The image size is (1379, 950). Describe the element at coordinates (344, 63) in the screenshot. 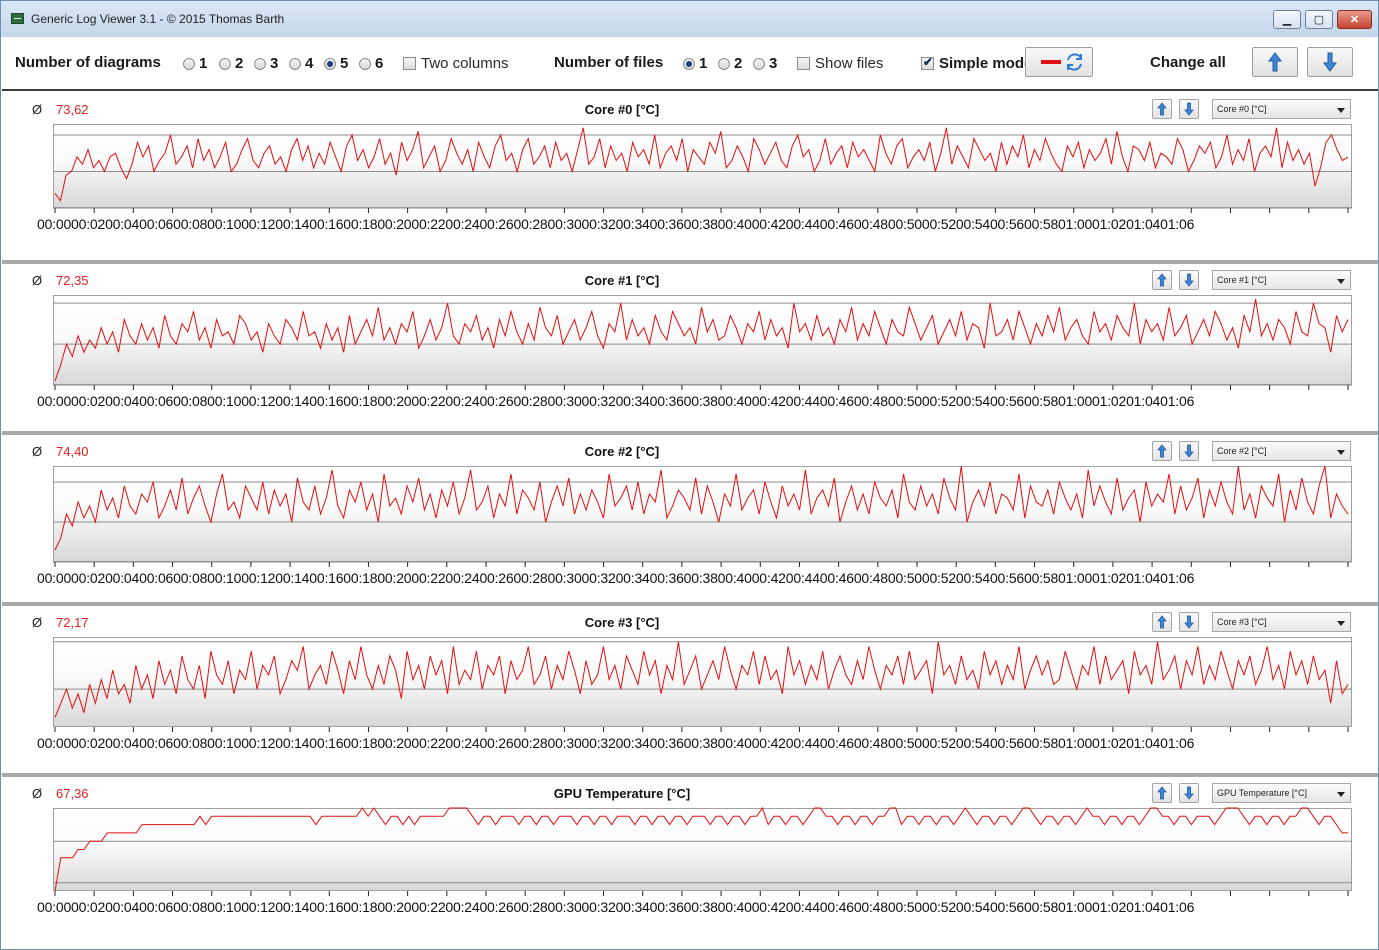

I see `radio-label: 5` at that location.